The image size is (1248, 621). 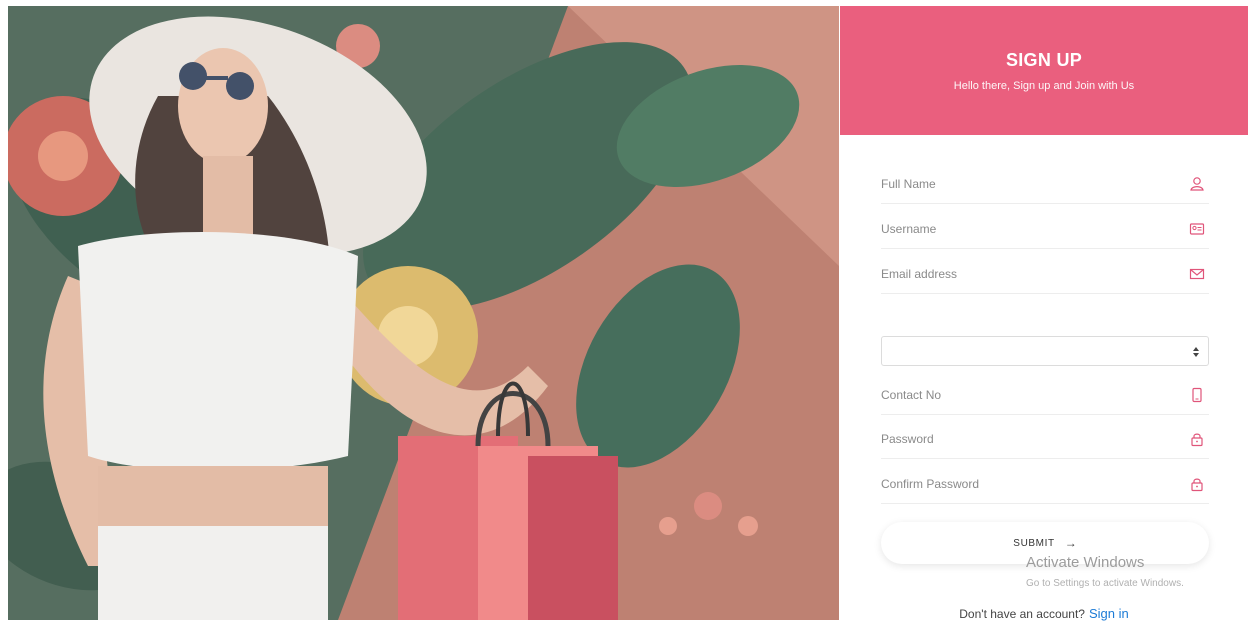 What do you see at coordinates (1197, 274) in the screenshot?
I see `envelope-icon` at bounding box center [1197, 274].